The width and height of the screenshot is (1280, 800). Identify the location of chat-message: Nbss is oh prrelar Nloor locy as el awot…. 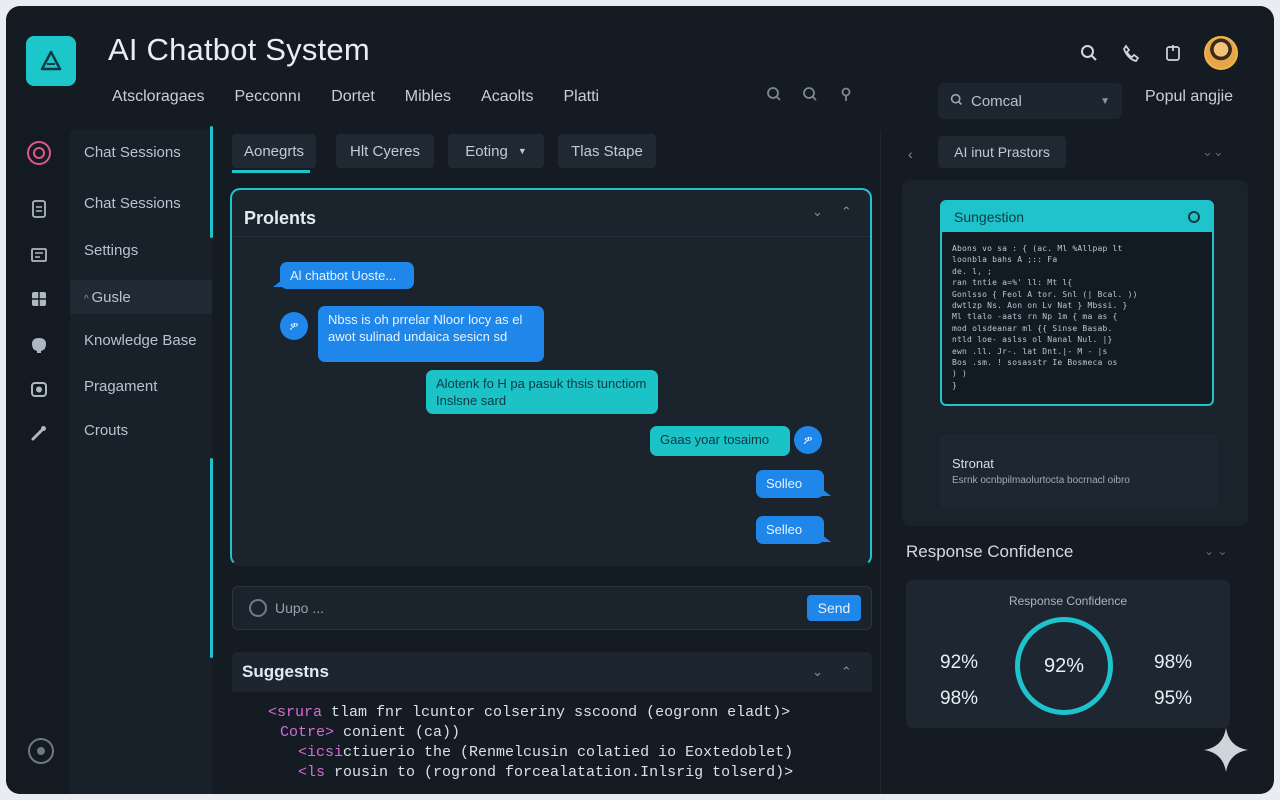
(431, 334).